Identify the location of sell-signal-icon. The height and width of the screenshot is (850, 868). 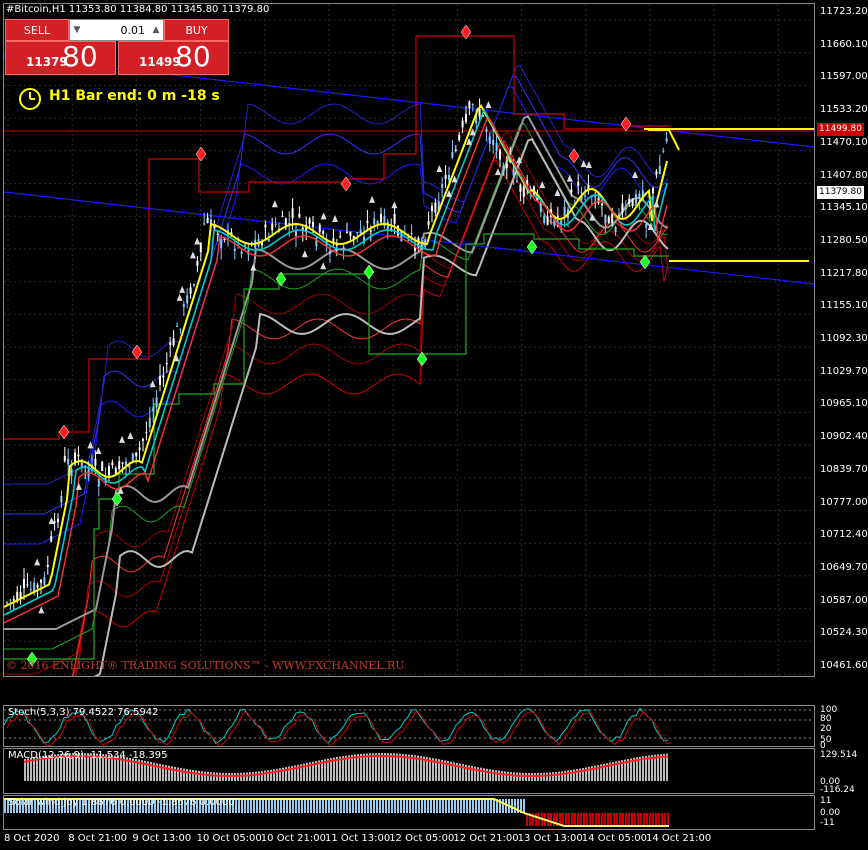
(64, 432).